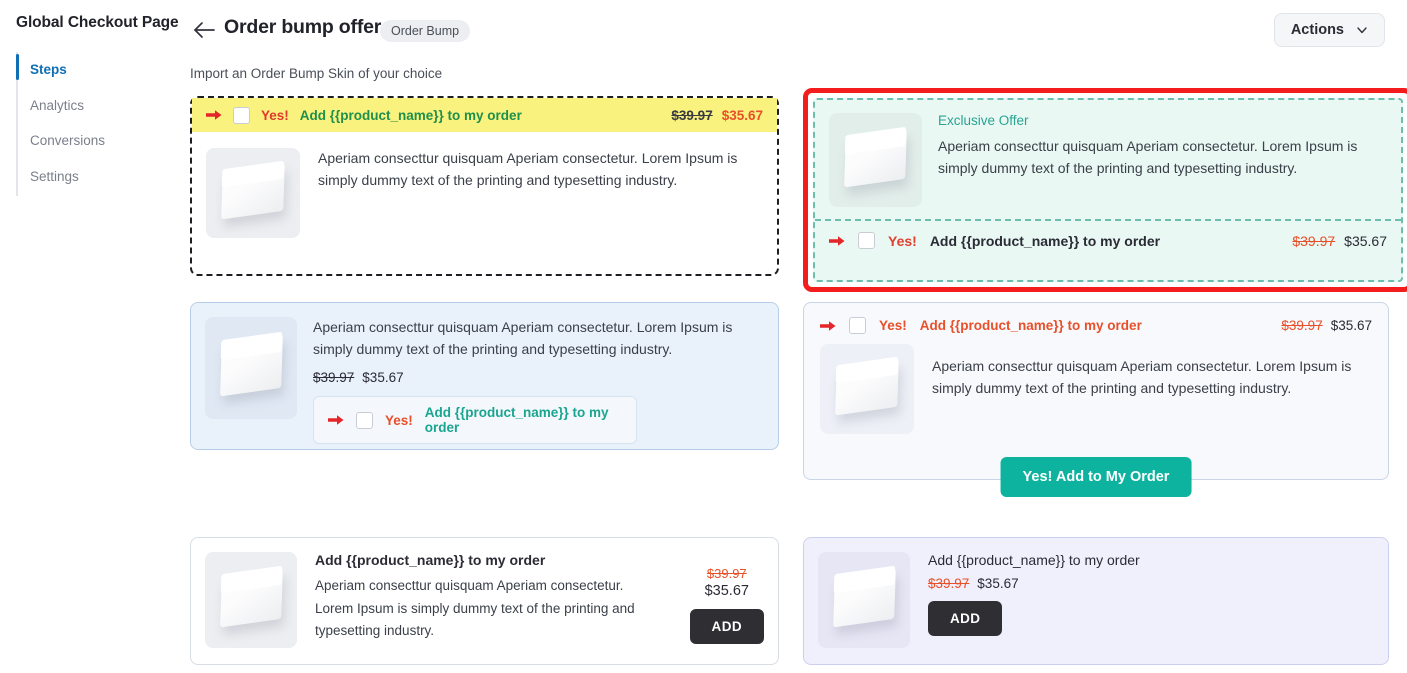  I want to click on skin-3-old-price: $39.97, so click(334, 378).